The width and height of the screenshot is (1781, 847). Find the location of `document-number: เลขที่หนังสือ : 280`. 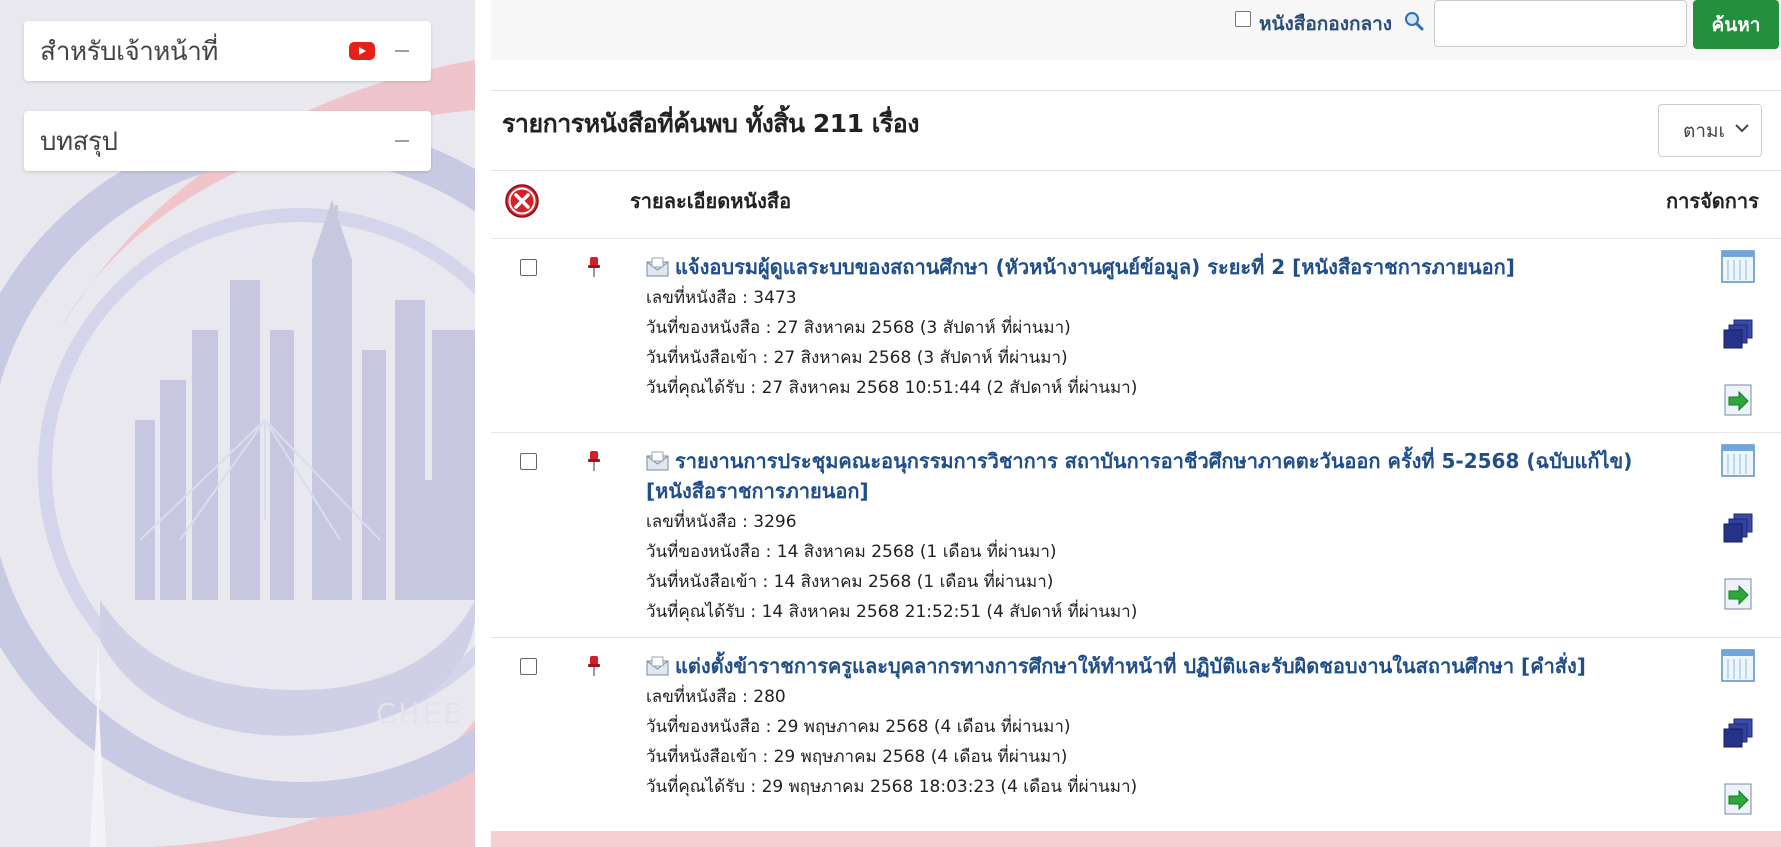

document-number: เลขที่หนังสือ : 280 is located at coordinates (716, 697).